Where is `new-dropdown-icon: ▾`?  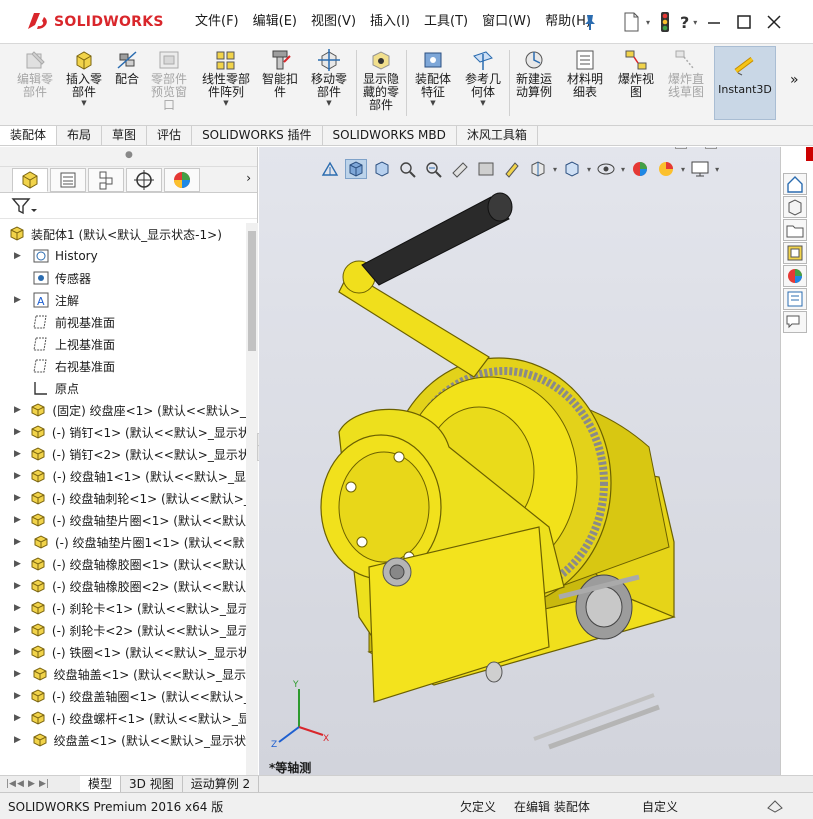
new-dropdown-icon: ▾ is located at coordinates (648, 22).